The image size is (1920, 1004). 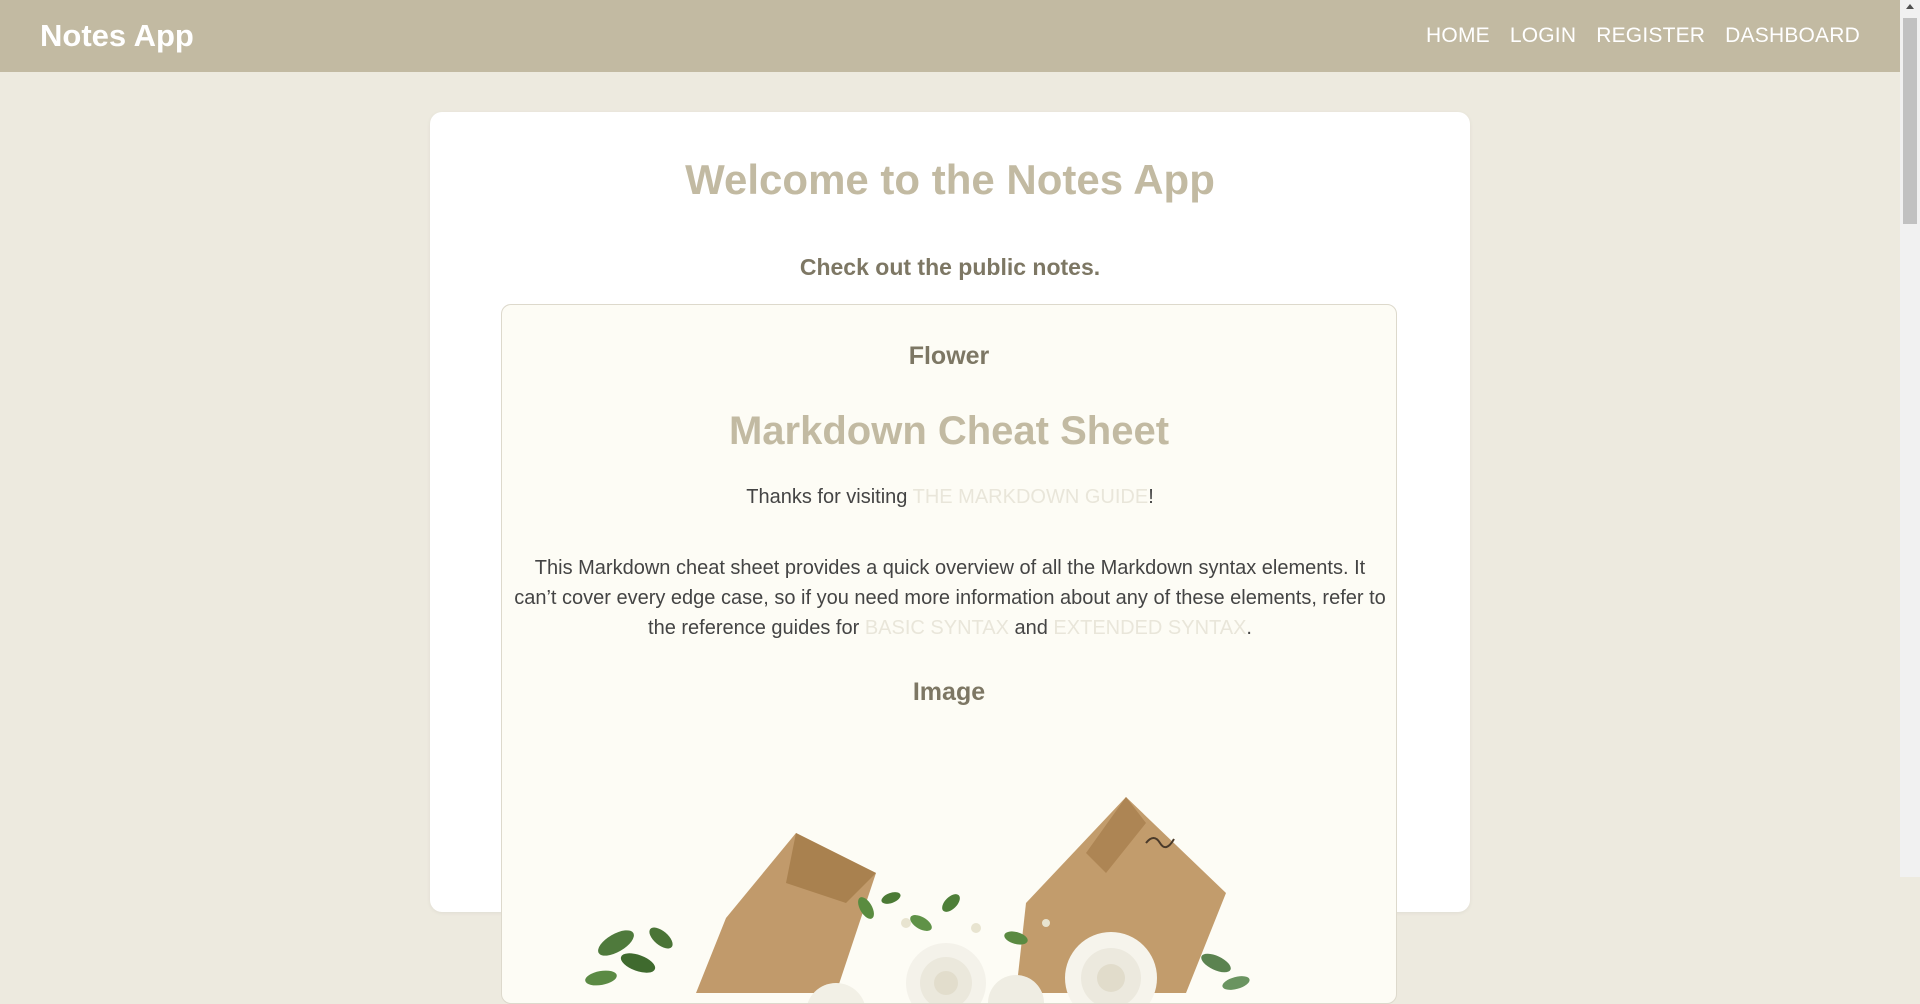 What do you see at coordinates (1910, 438) in the screenshot?
I see `scrollbar` at bounding box center [1910, 438].